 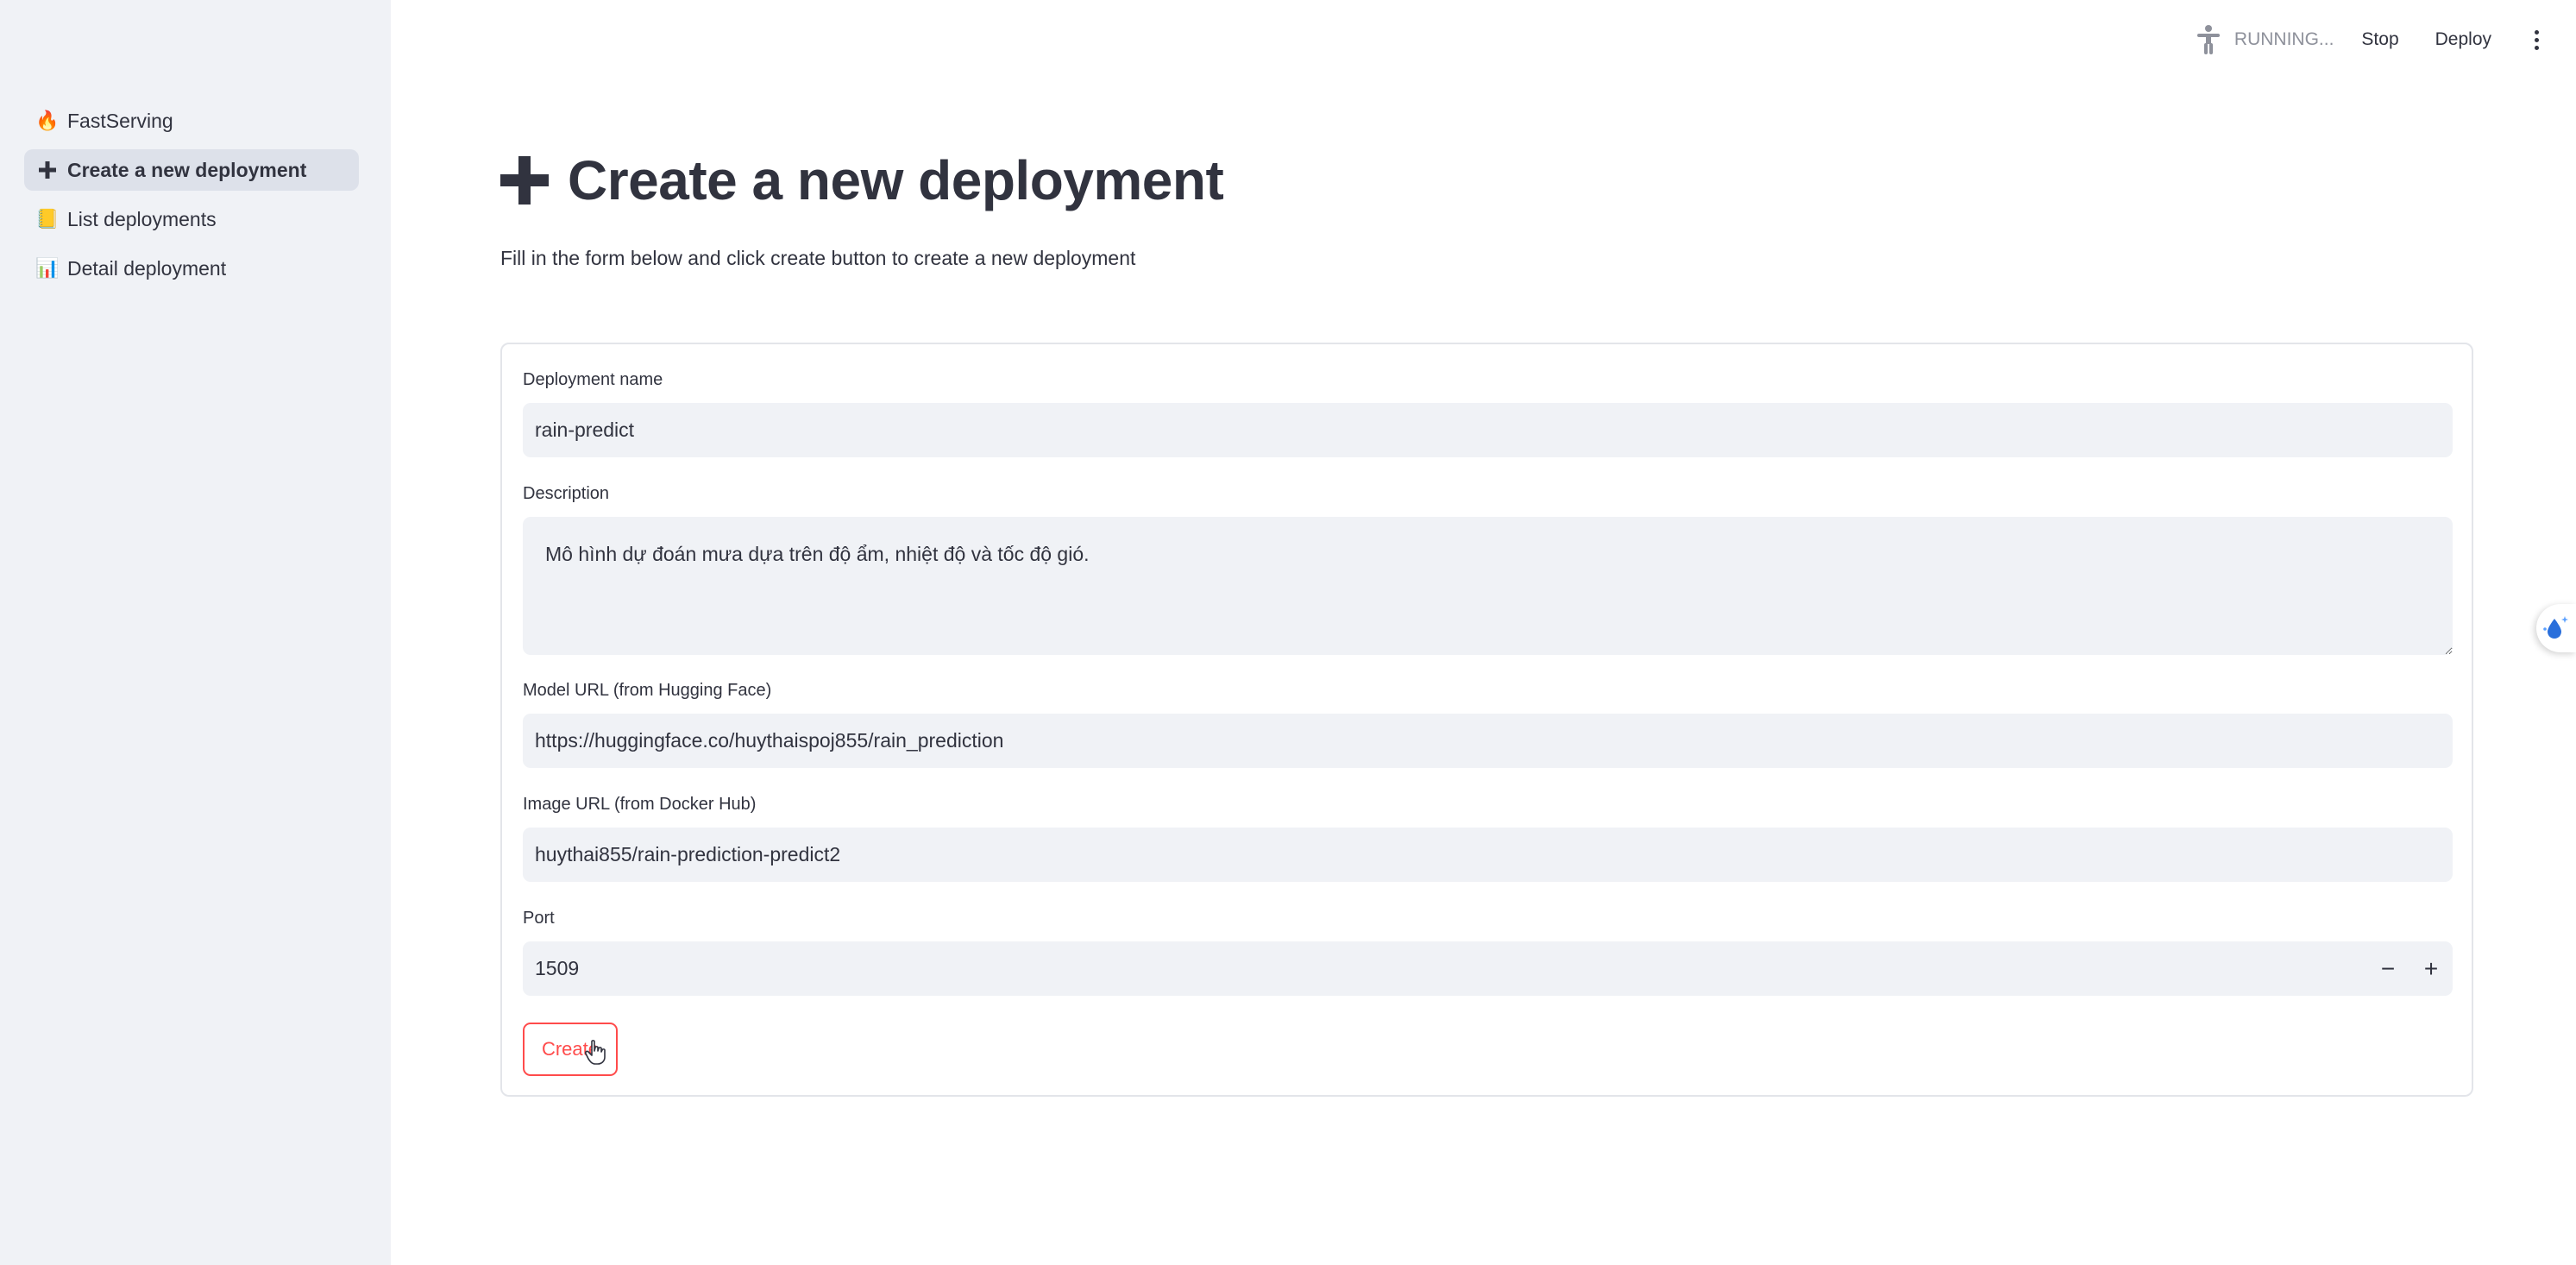 I want to click on description-label: Description, so click(x=566, y=493).